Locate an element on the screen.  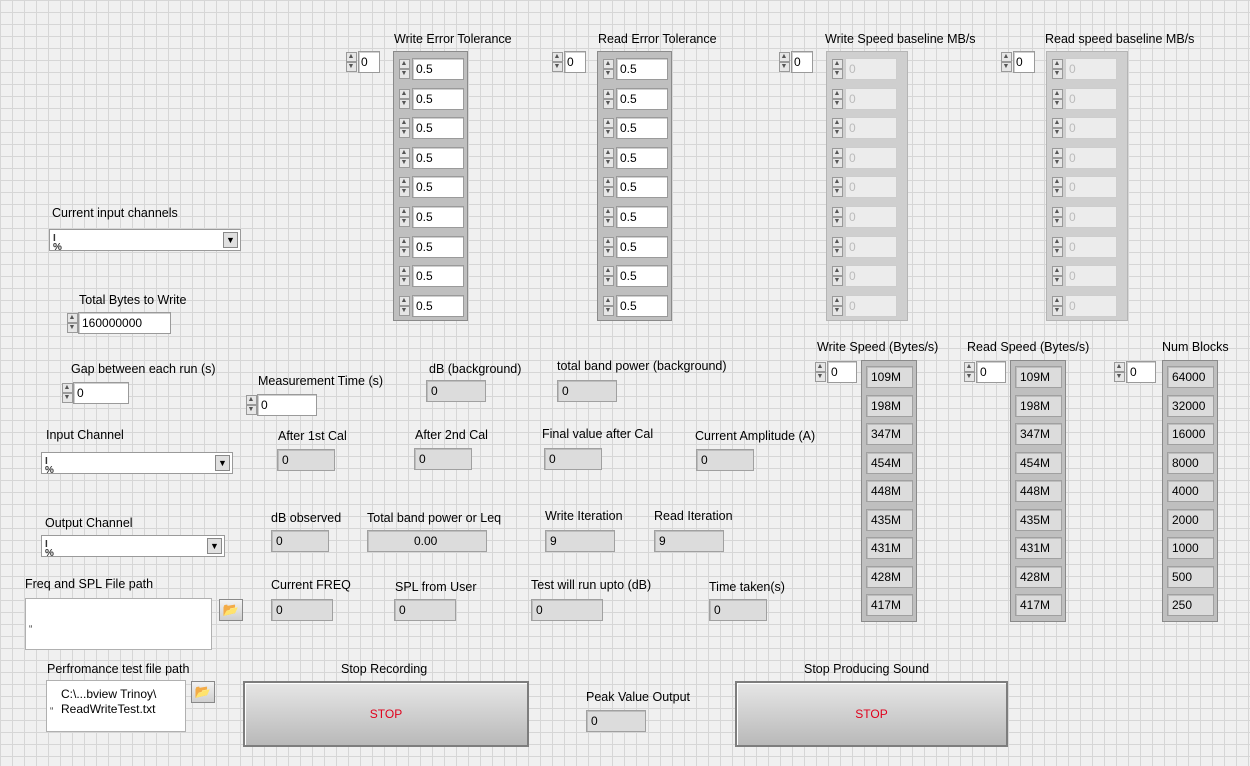
freq-spl-path-input: “ is located at coordinates (118, 624).